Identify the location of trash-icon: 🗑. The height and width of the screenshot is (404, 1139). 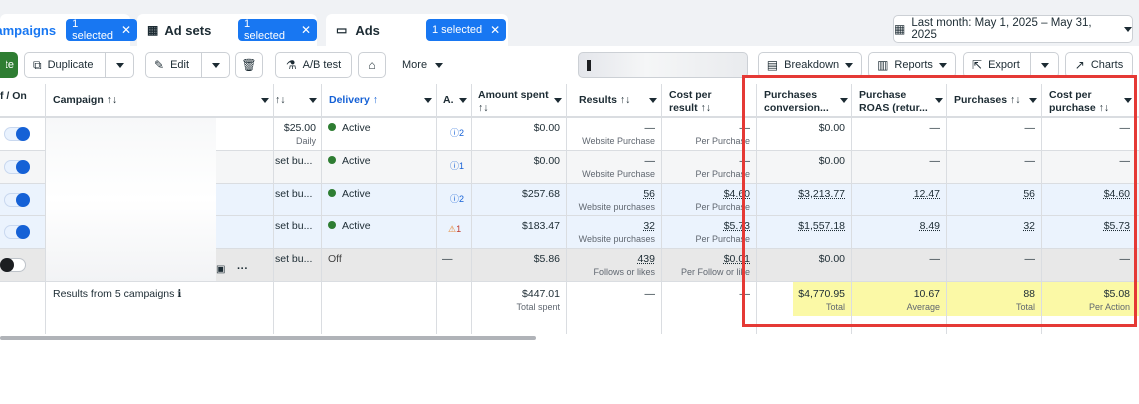
(249, 65).